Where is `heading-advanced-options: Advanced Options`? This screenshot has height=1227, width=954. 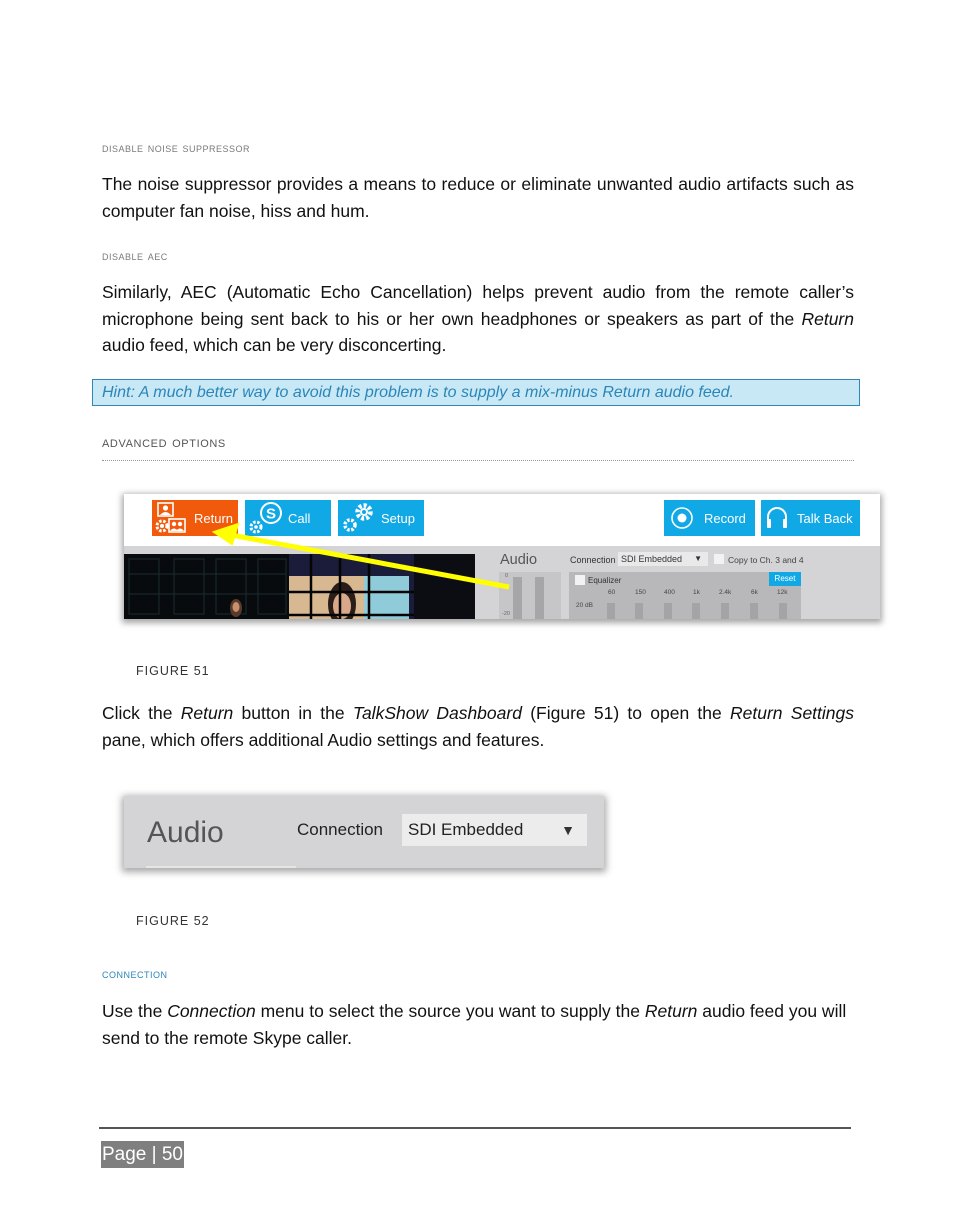
heading-advanced-options: Advanced Options is located at coordinates (164, 442).